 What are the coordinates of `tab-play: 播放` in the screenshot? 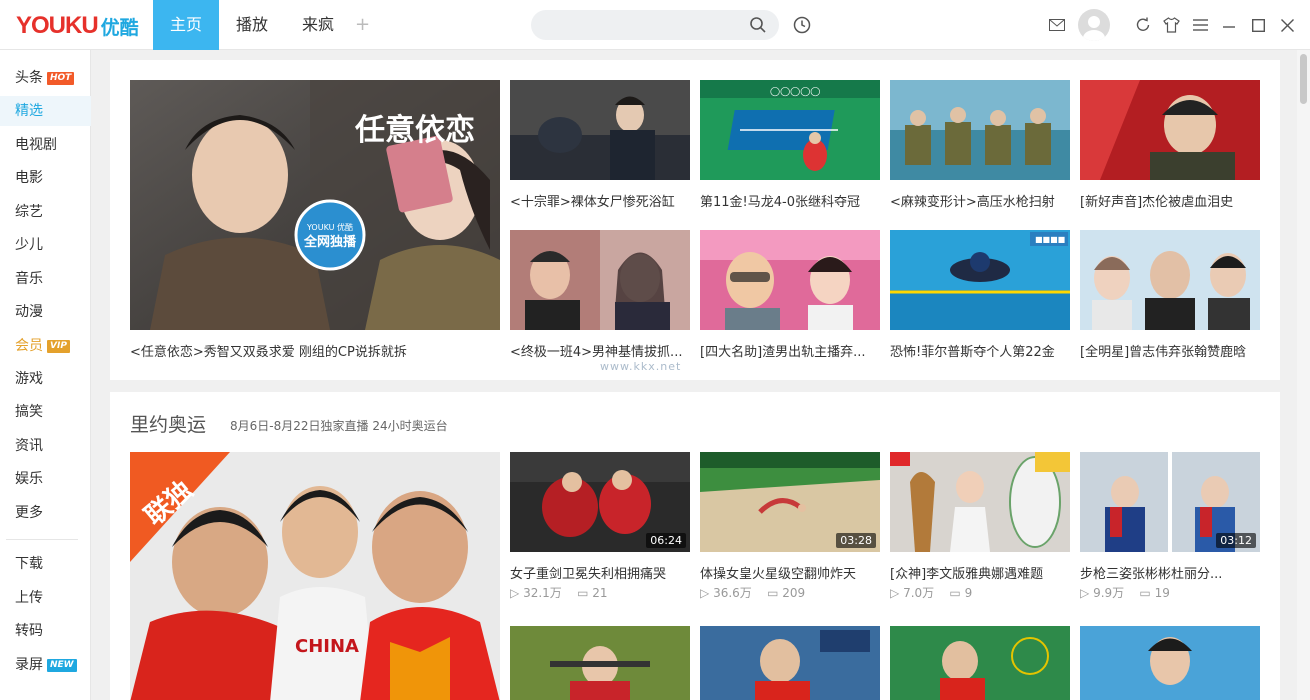 It's located at (252, 25).